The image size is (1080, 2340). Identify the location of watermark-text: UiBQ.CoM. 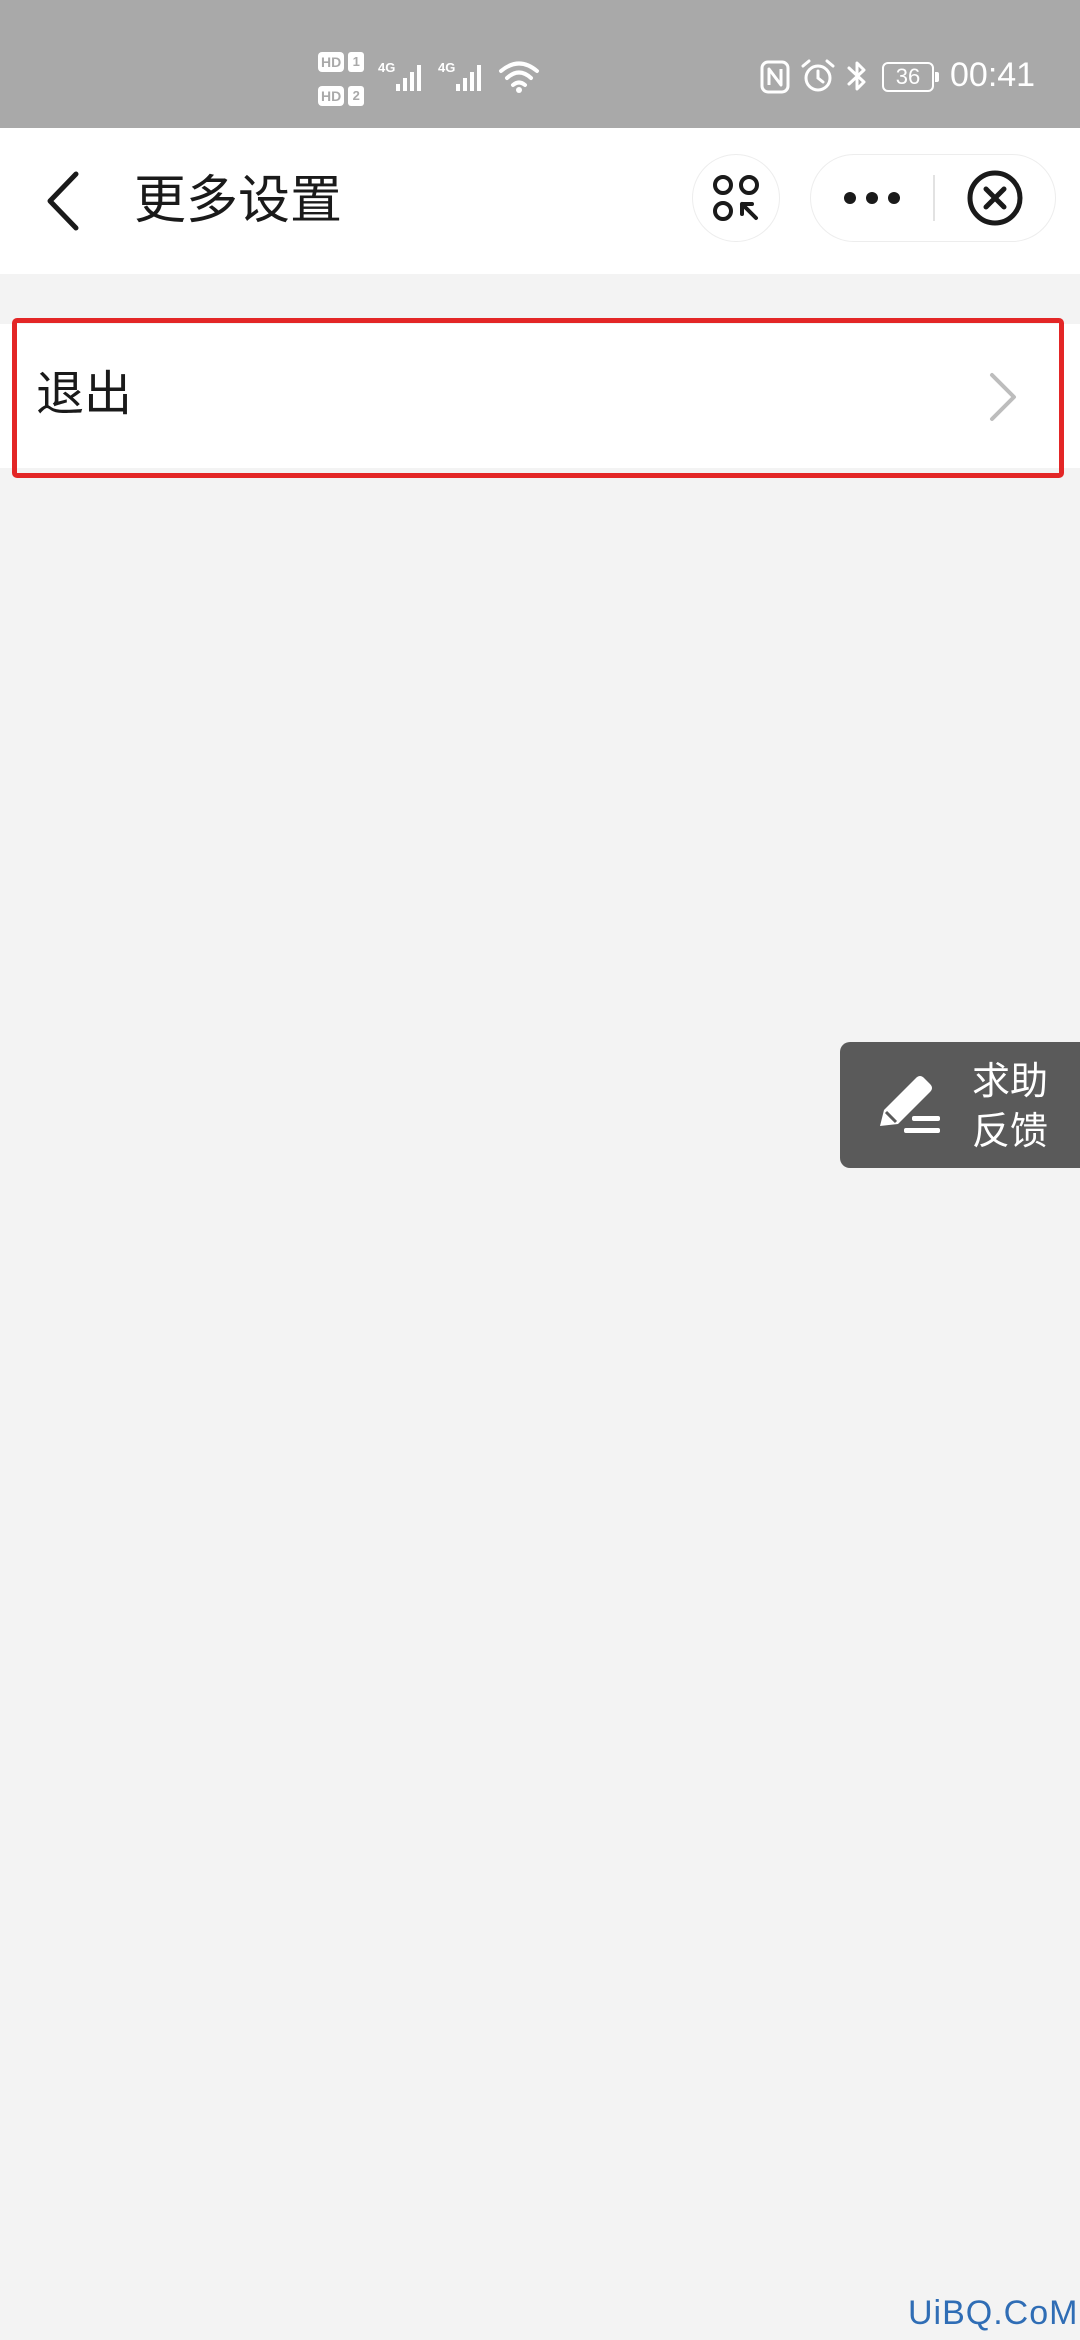
(993, 2313).